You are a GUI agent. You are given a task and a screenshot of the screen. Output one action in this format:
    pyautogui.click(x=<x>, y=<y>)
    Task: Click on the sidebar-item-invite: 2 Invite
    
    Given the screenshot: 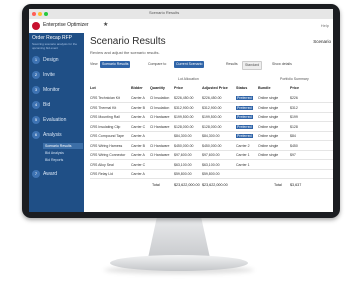 What is the action you would take?
    pyautogui.click(x=56, y=75)
    